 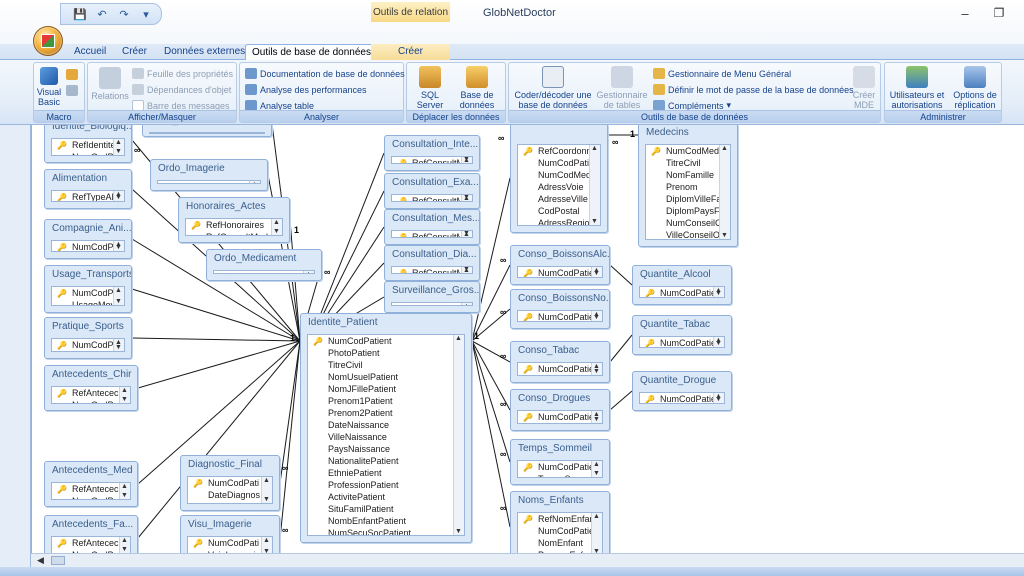 I want to click on field-item: NumSecuSocPatient, so click(x=386, y=531).